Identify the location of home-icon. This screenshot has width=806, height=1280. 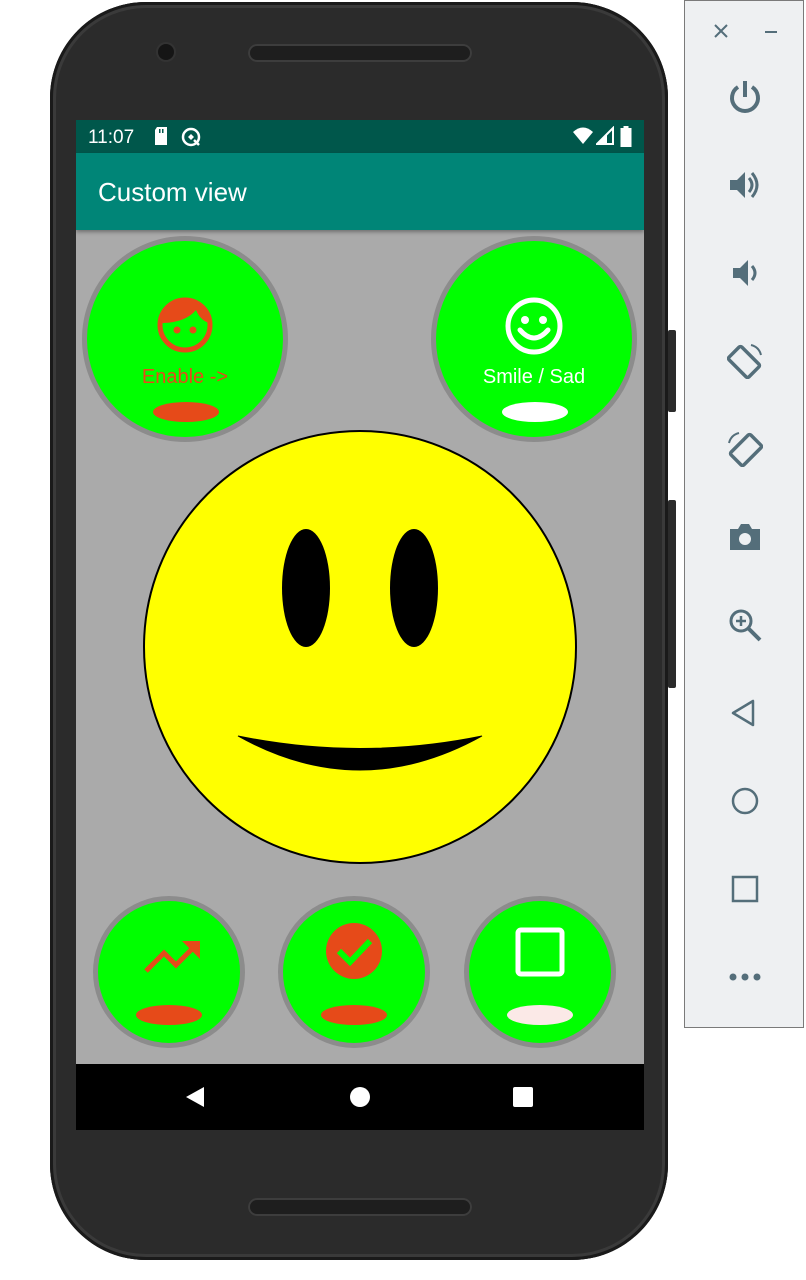
(745, 801).